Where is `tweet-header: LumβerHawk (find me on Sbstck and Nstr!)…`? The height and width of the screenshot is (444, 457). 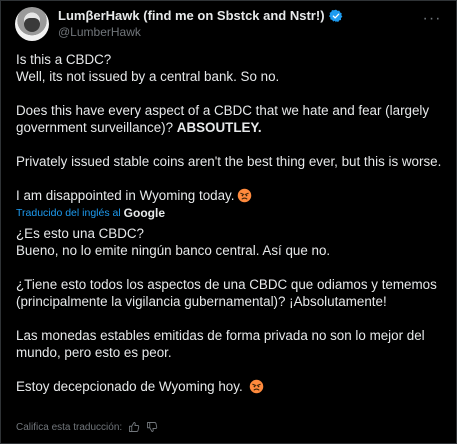 tweet-header: LumβerHawk (find me on Sbstck and Nstr!)… is located at coordinates (230, 24).